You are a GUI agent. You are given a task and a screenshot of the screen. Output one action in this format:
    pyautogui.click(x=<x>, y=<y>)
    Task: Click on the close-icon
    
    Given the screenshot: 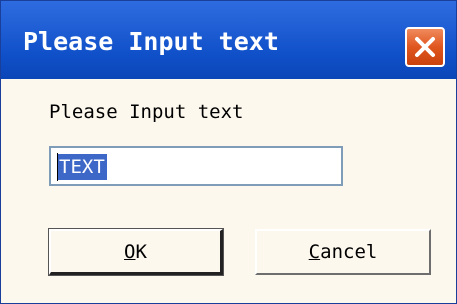 What is the action you would take?
    pyautogui.click(x=425, y=47)
    